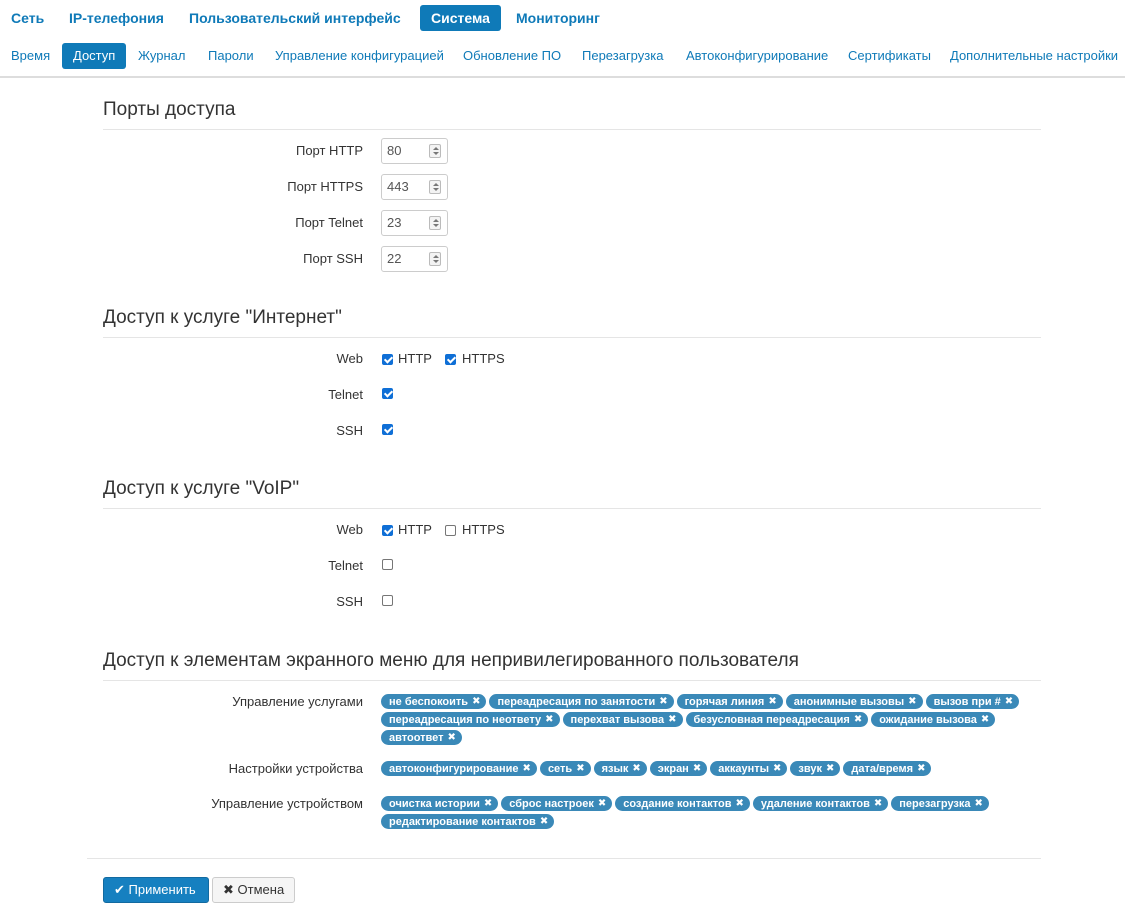 This screenshot has width=1125, height=913. Describe the element at coordinates (349, 430) in the screenshot. I see `internet-ssh-label: SSH` at that location.